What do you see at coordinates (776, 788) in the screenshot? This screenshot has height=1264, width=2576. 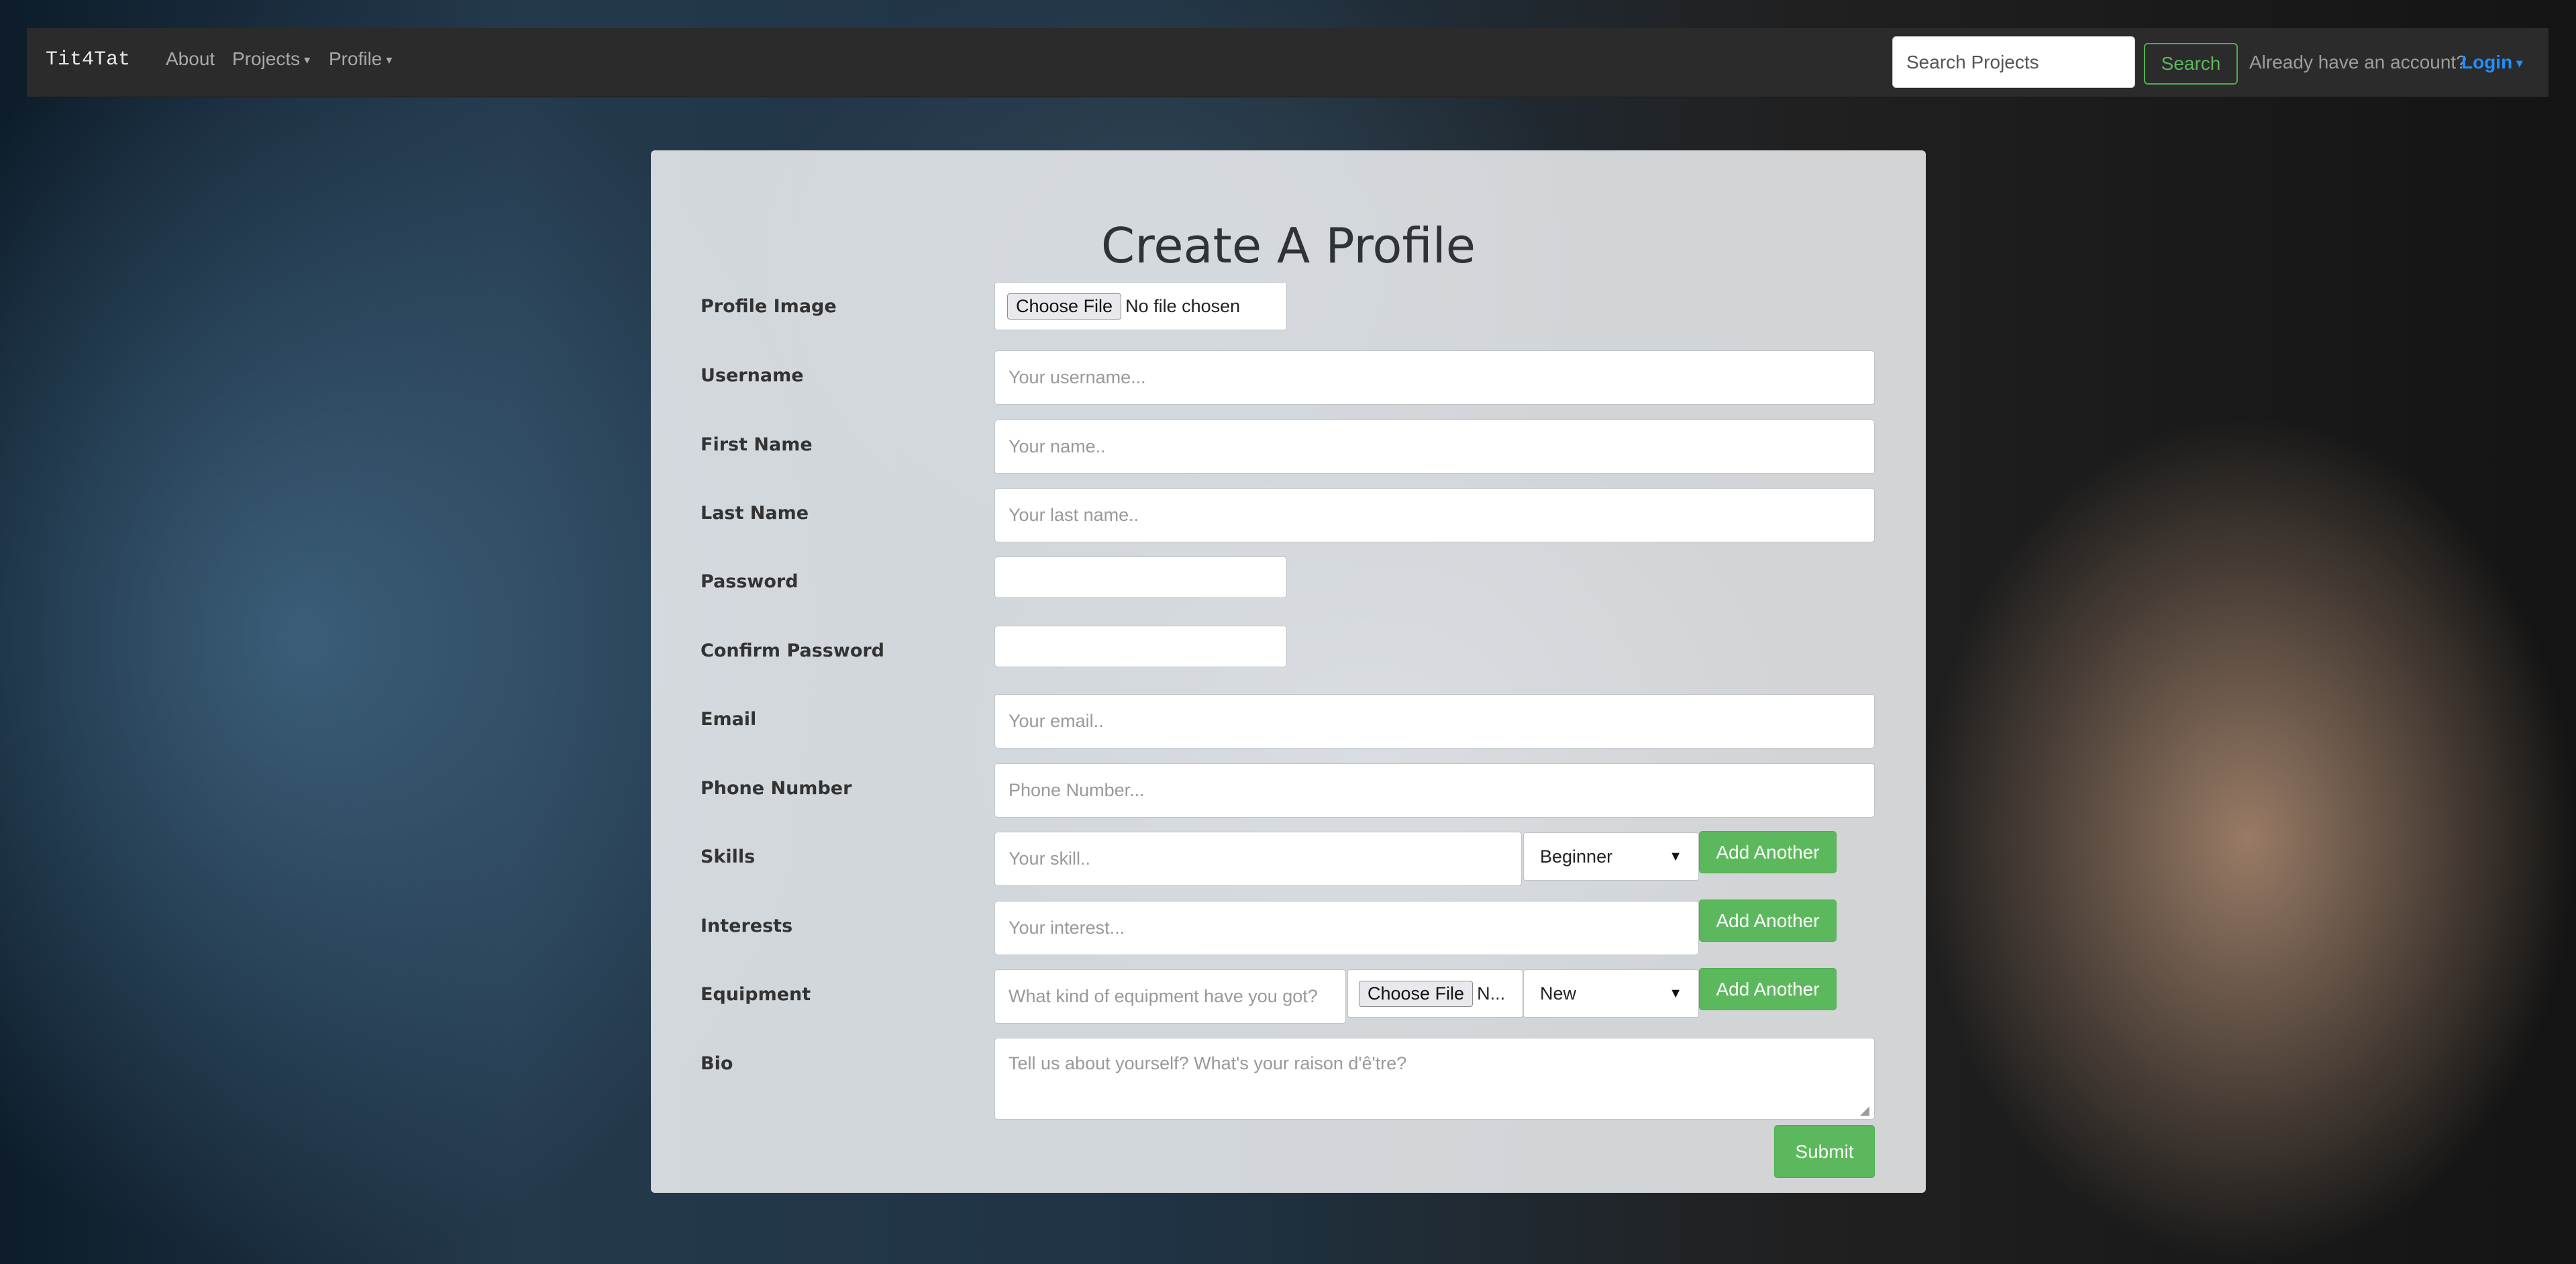 I see `phone-label: Phone Number` at bounding box center [776, 788].